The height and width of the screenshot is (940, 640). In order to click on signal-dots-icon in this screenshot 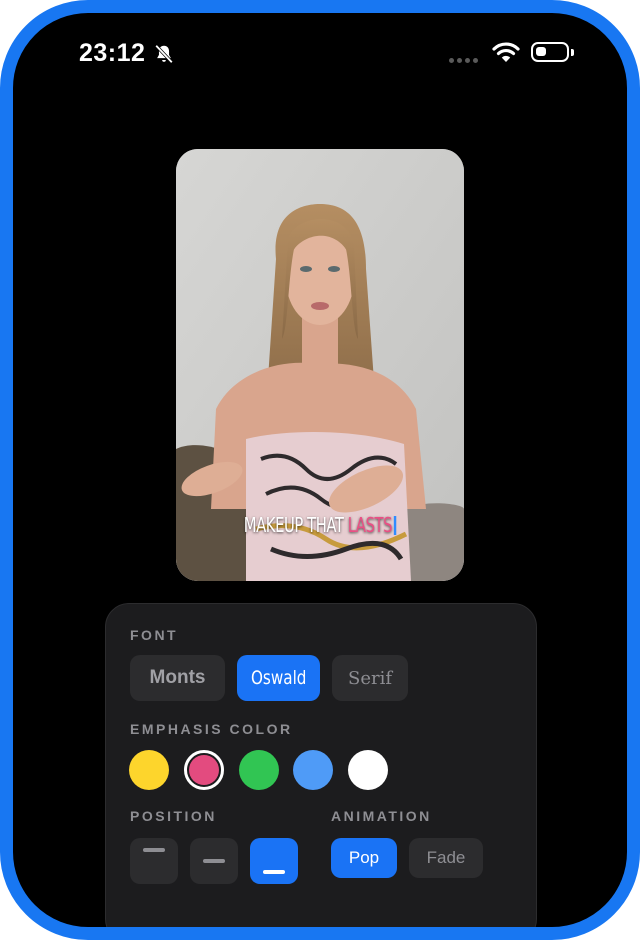, I will do `click(463, 60)`.